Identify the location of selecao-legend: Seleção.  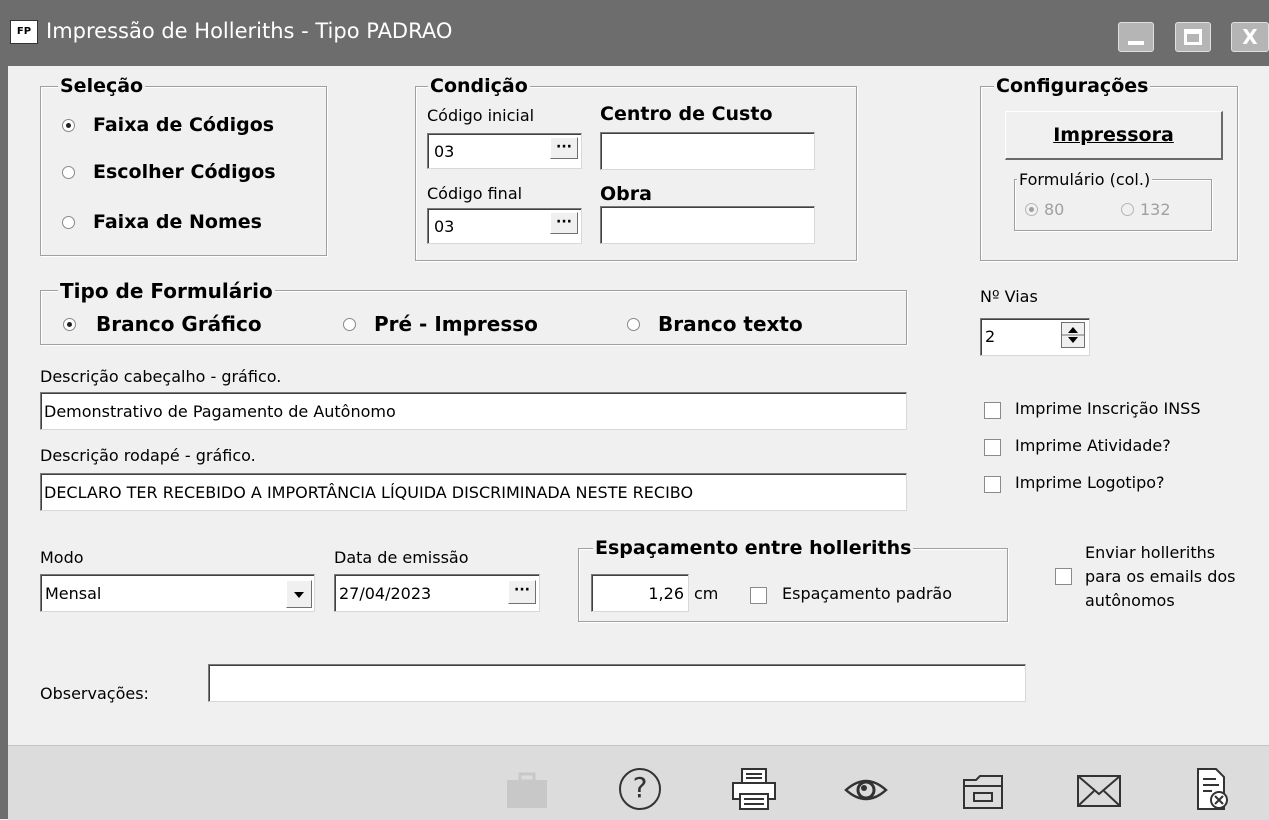
(102, 86).